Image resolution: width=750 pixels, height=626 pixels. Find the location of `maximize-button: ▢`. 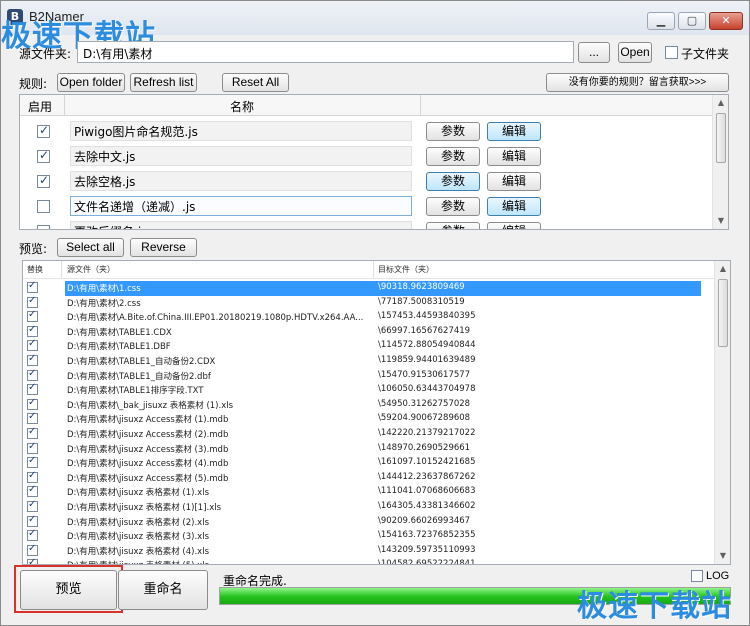

maximize-button: ▢ is located at coordinates (692, 21).